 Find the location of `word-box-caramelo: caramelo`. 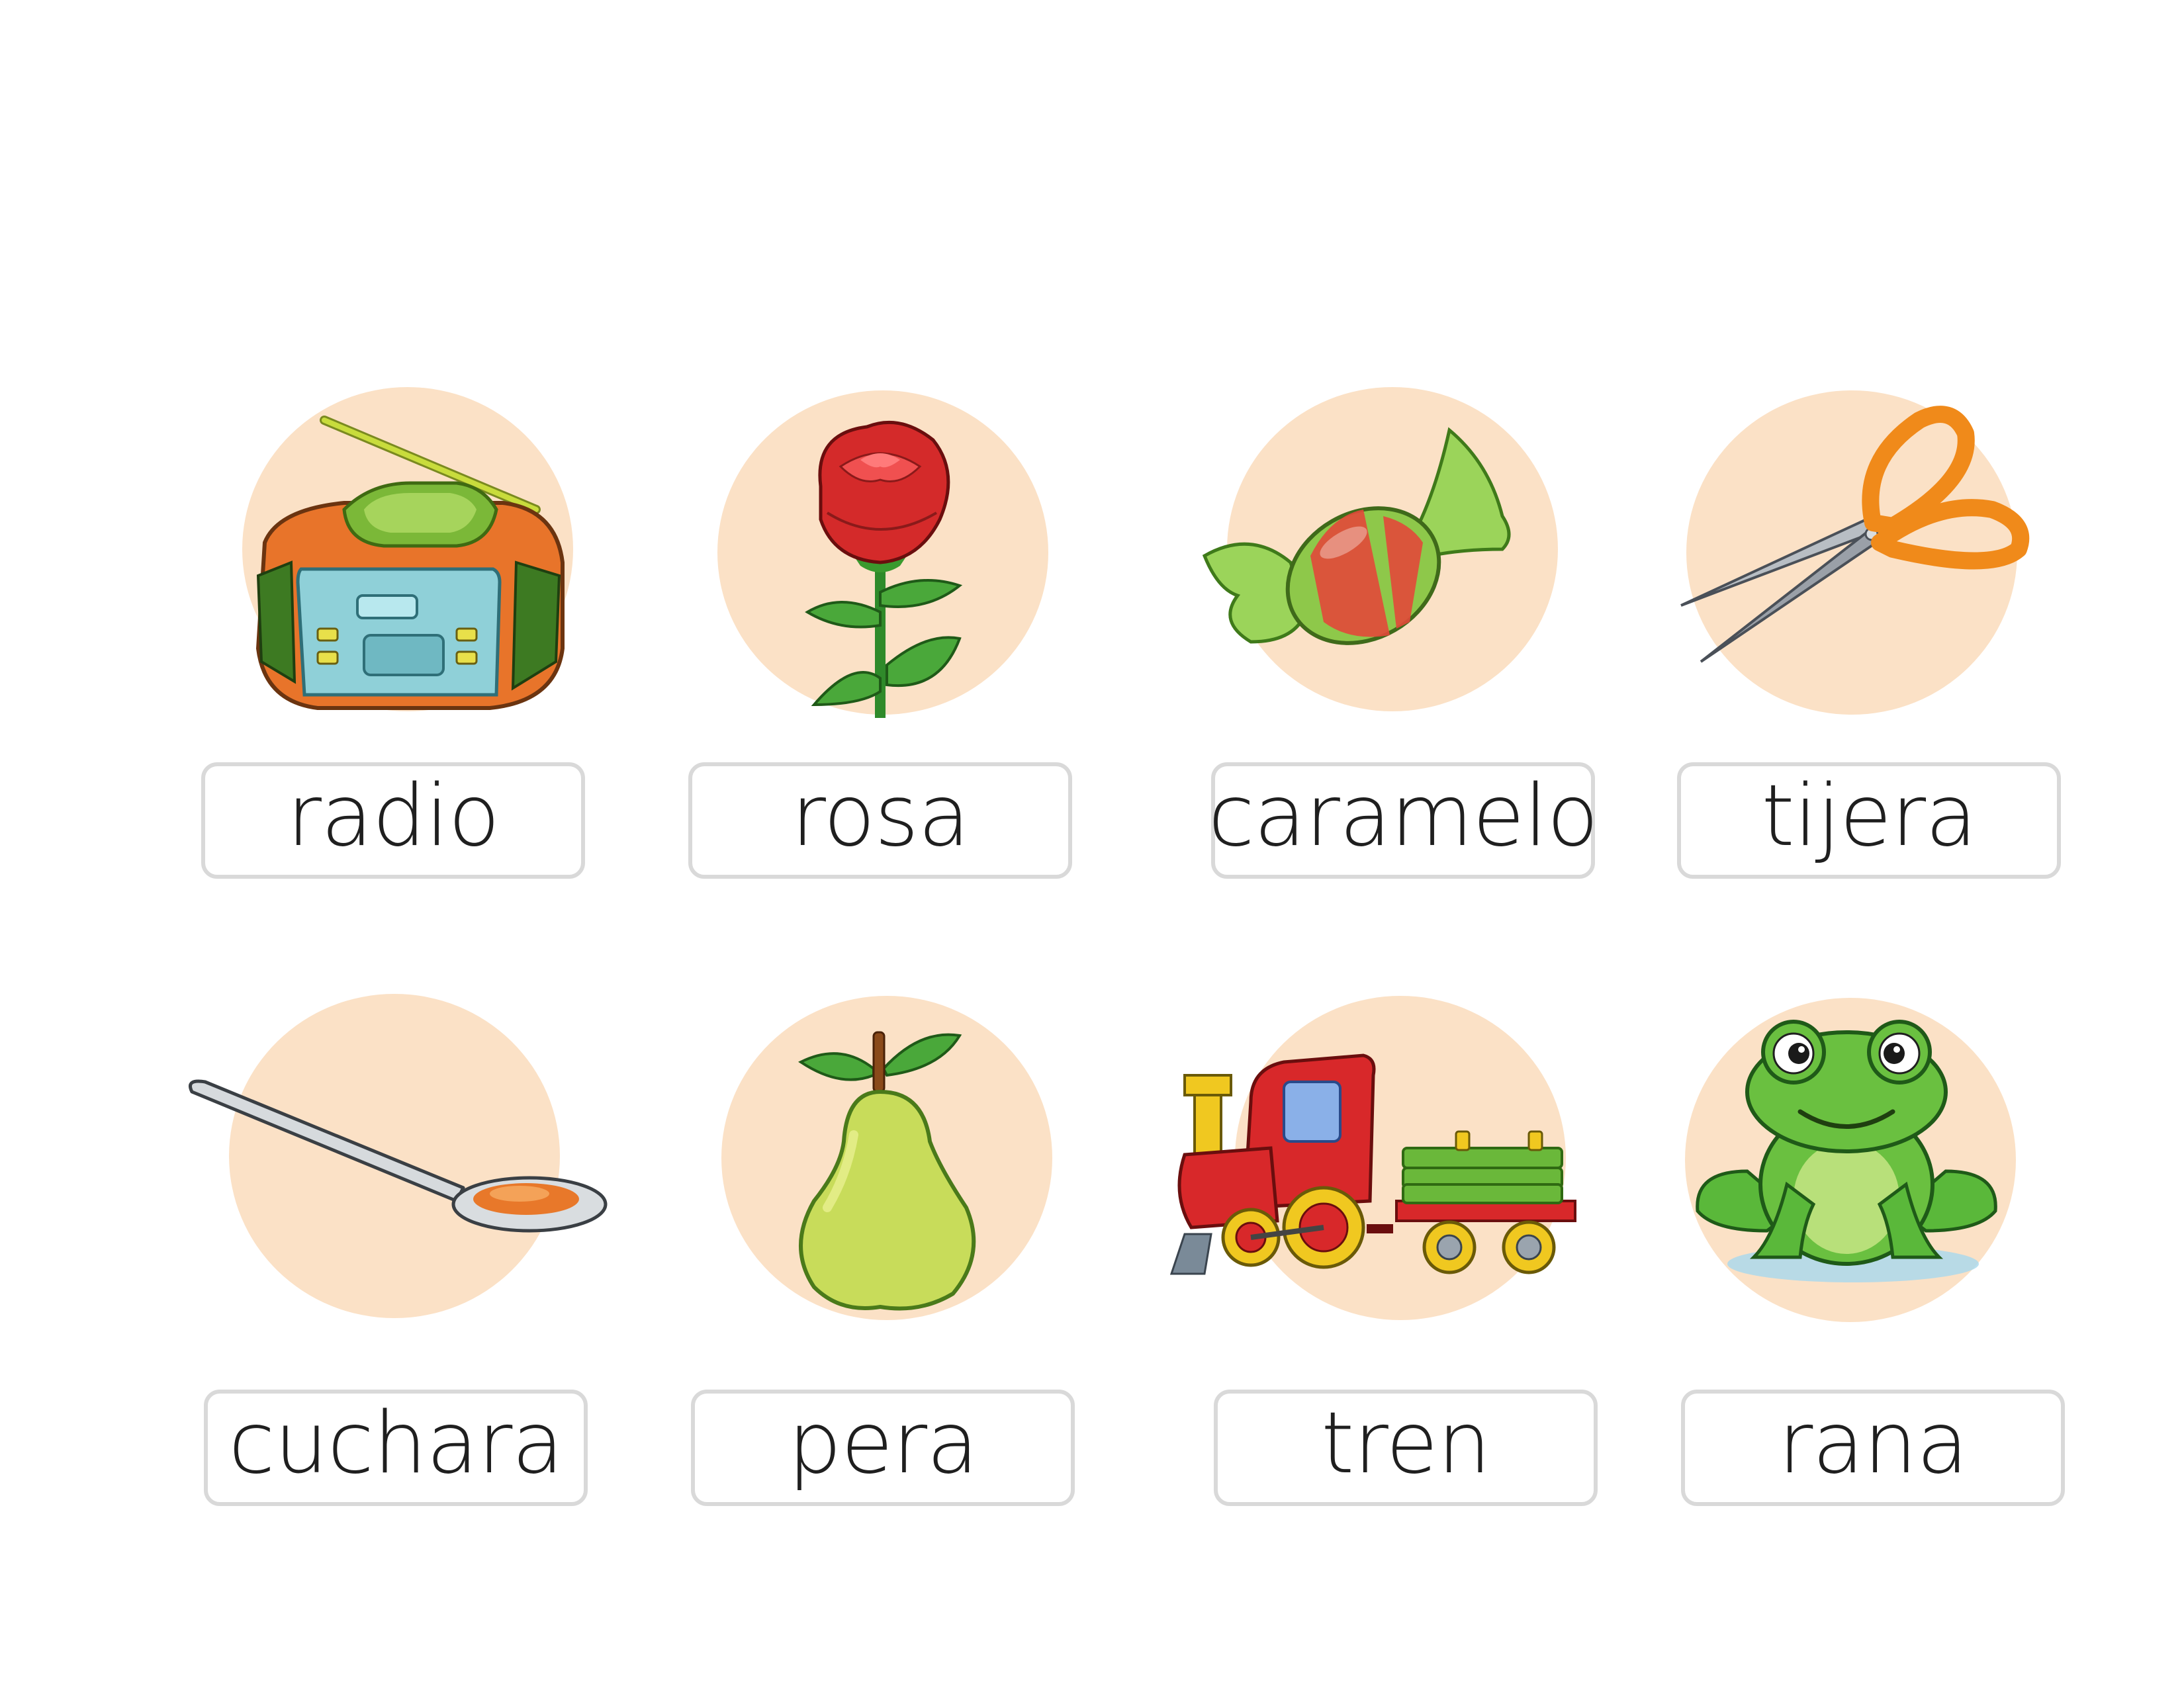

word-box-caramelo: caramelo is located at coordinates (1403, 820).